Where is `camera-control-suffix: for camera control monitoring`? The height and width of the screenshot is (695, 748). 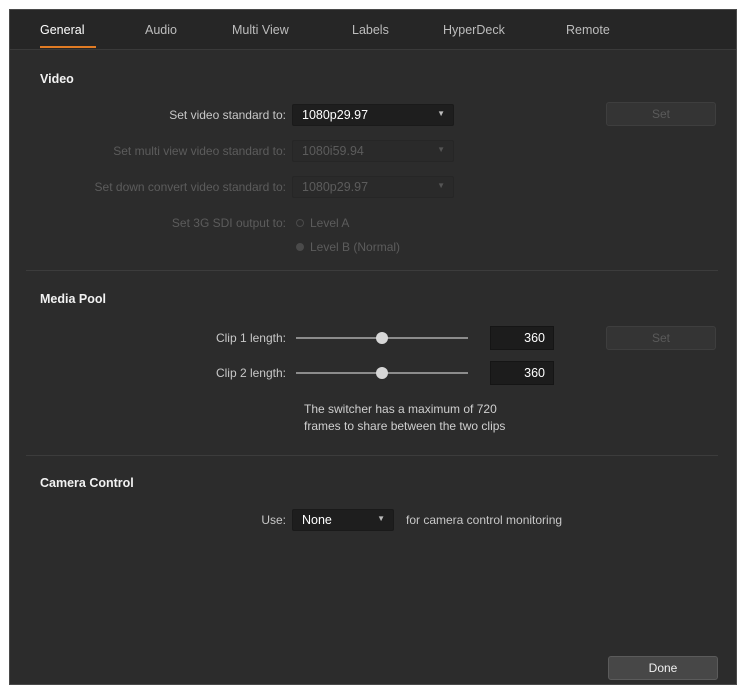 camera-control-suffix: for camera control monitoring is located at coordinates (484, 520).